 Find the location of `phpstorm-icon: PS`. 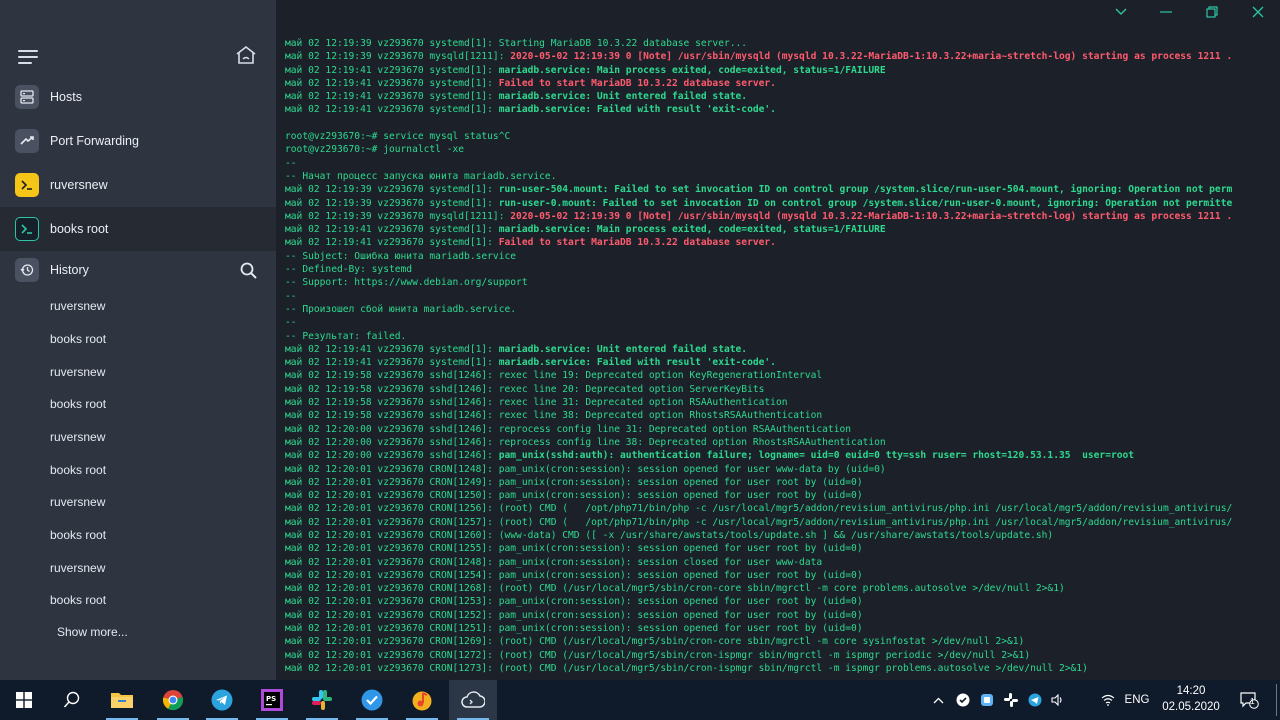

phpstorm-icon: PS is located at coordinates (272, 700).